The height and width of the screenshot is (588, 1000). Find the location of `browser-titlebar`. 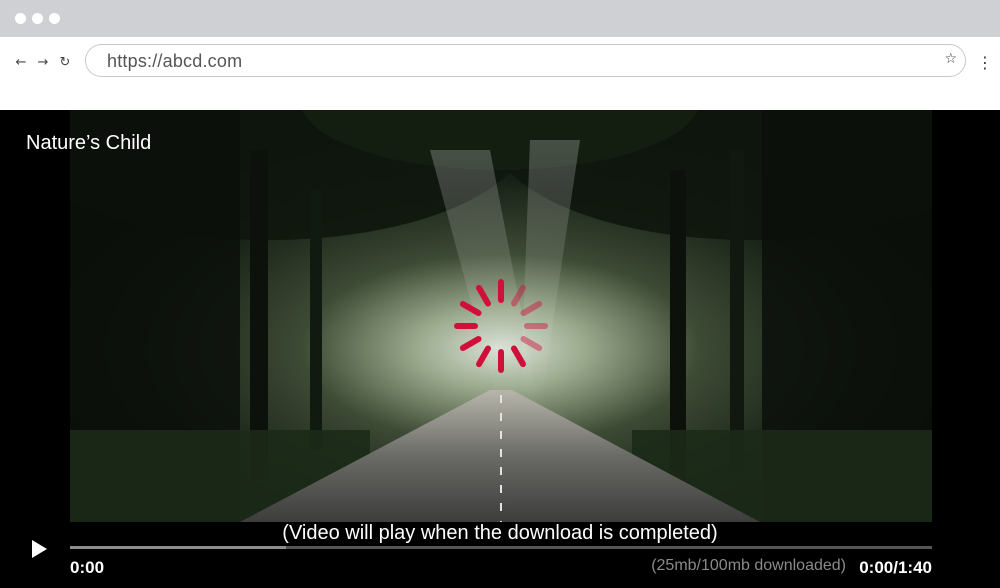

browser-titlebar is located at coordinates (500, 18).